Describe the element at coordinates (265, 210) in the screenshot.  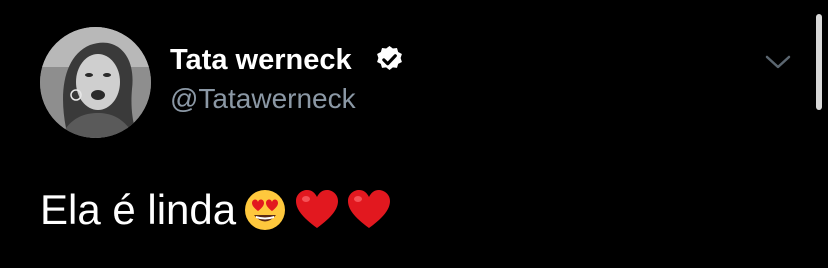
I see `heart-eyes-emoji-icon` at that location.